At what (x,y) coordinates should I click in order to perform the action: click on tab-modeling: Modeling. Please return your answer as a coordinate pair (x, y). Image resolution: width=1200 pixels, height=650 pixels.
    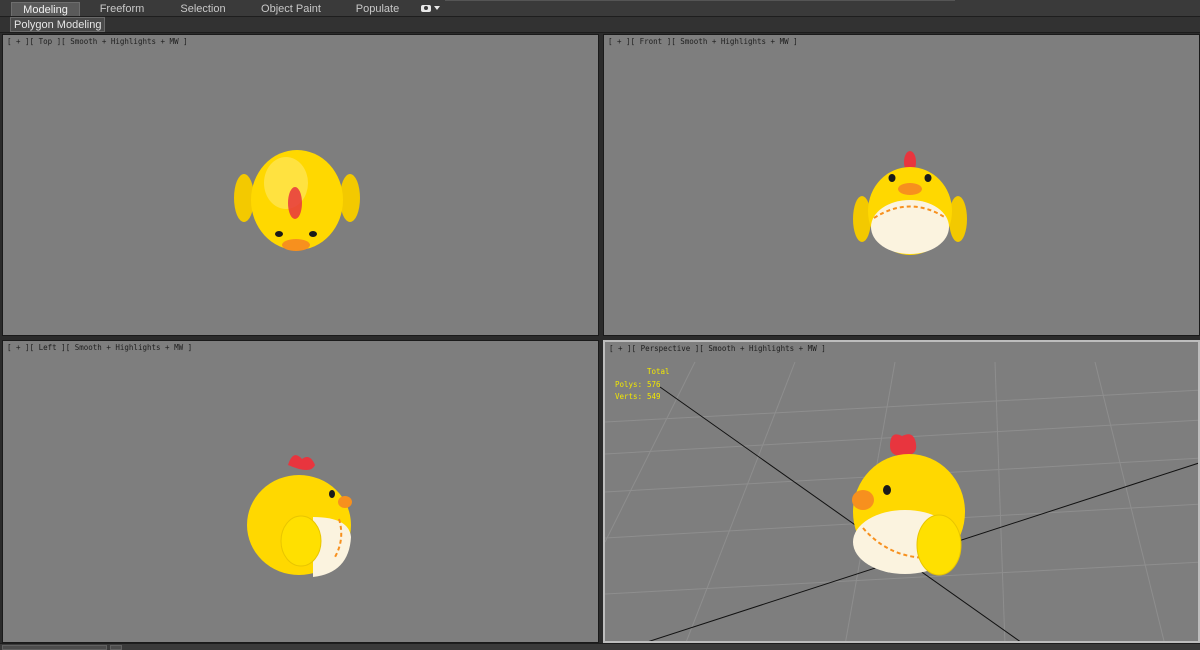
    Looking at the image, I should click on (45, 9).